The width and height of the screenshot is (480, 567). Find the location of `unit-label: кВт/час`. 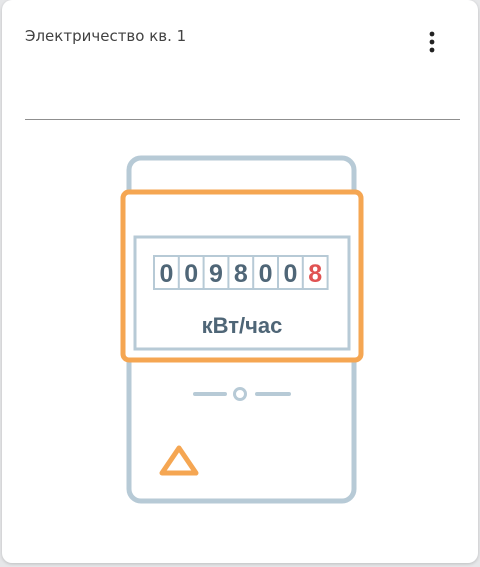

unit-label: кВт/час is located at coordinates (242, 325).